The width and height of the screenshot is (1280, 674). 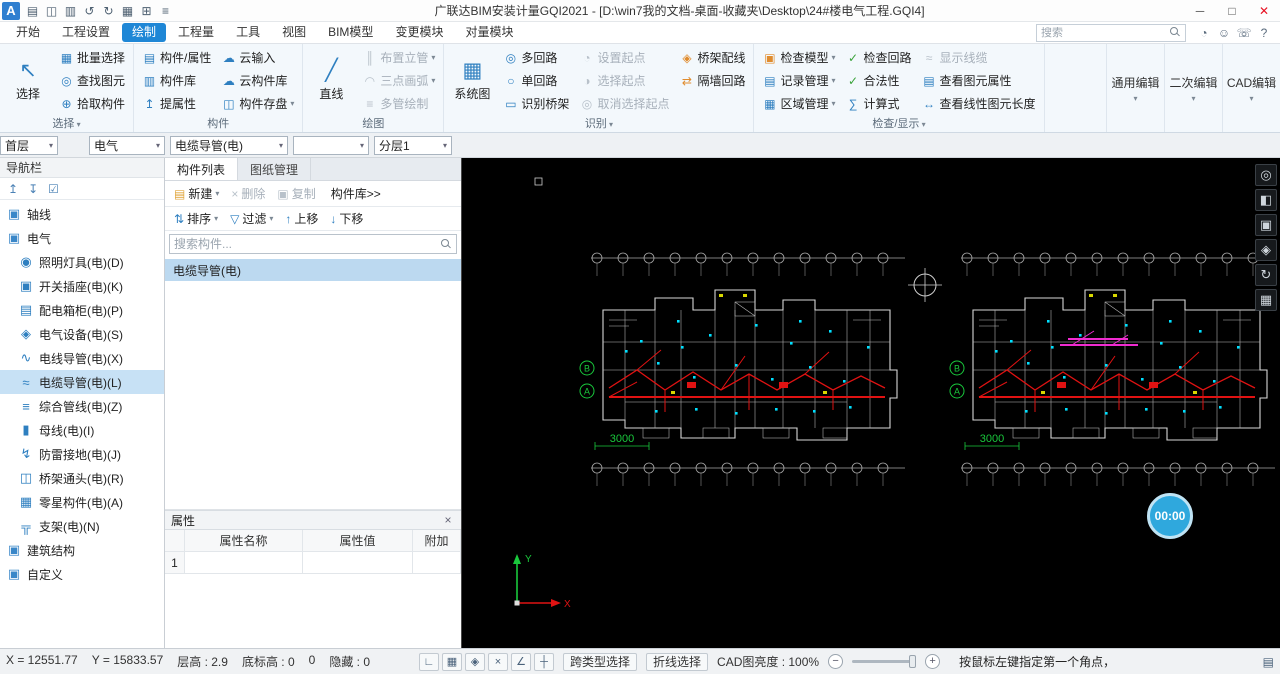 What do you see at coordinates (146, 11) in the screenshot?
I see `quick-access-icon: ⊞` at bounding box center [146, 11].